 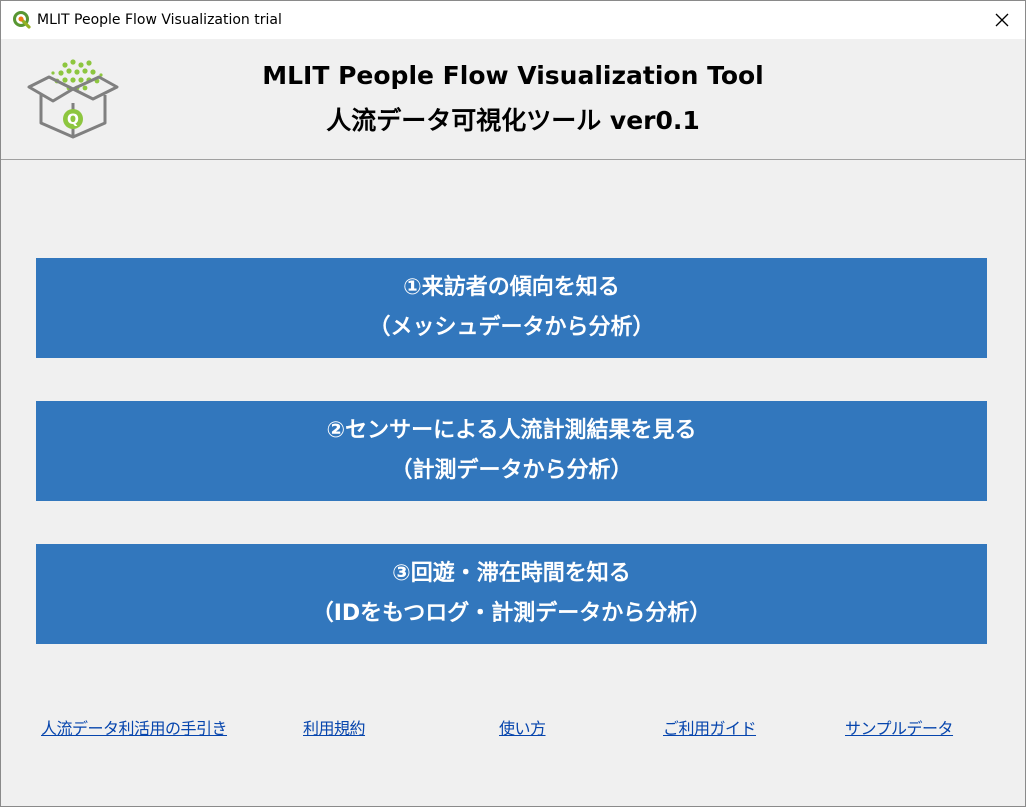 What do you see at coordinates (511, 594) in the screenshot?
I see `stay-time-button: ③回遊・滞在時間を知る （IDをもつログ・計測データから分析）` at bounding box center [511, 594].